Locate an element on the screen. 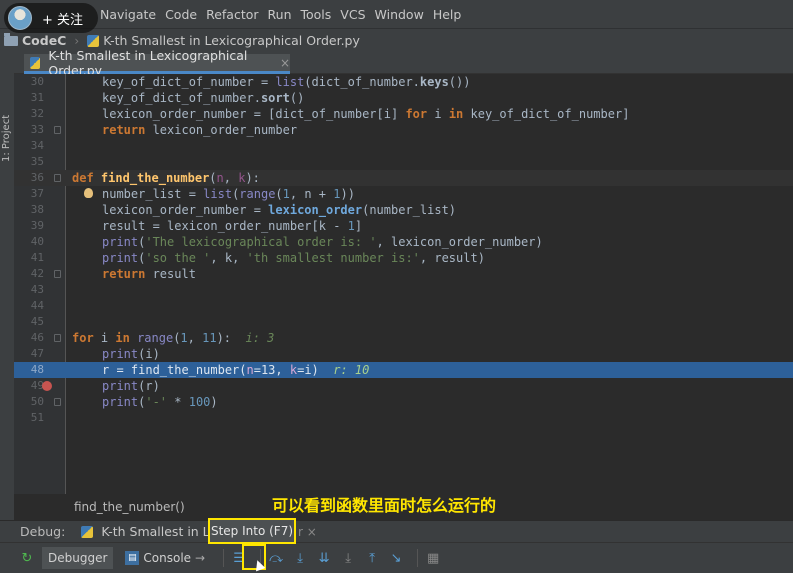  menu-navigate: Navigate is located at coordinates (128, 14).